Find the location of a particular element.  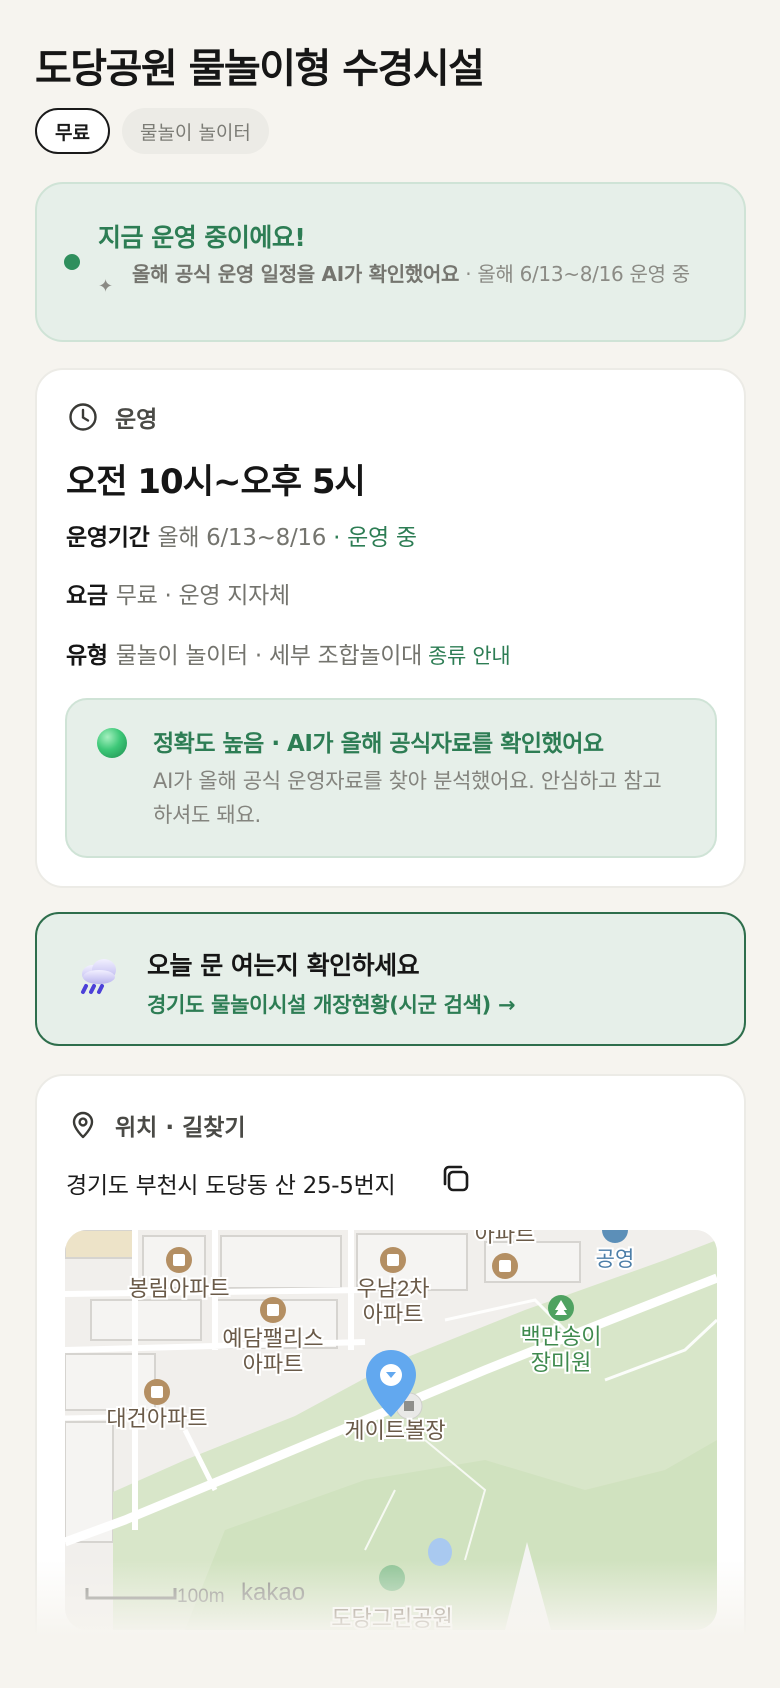

map-label-umnam-1: 우남2차 is located at coordinates (393, 1288).